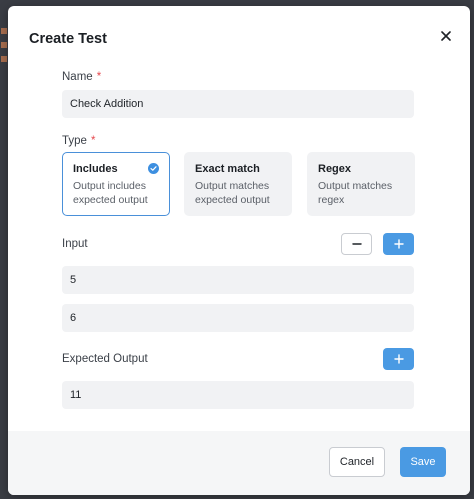 This screenshot has height=499, width=474. What do you see at coordinates (238, 104) in the screenshot?
I see `name-input` at bounding box center [238, 104].